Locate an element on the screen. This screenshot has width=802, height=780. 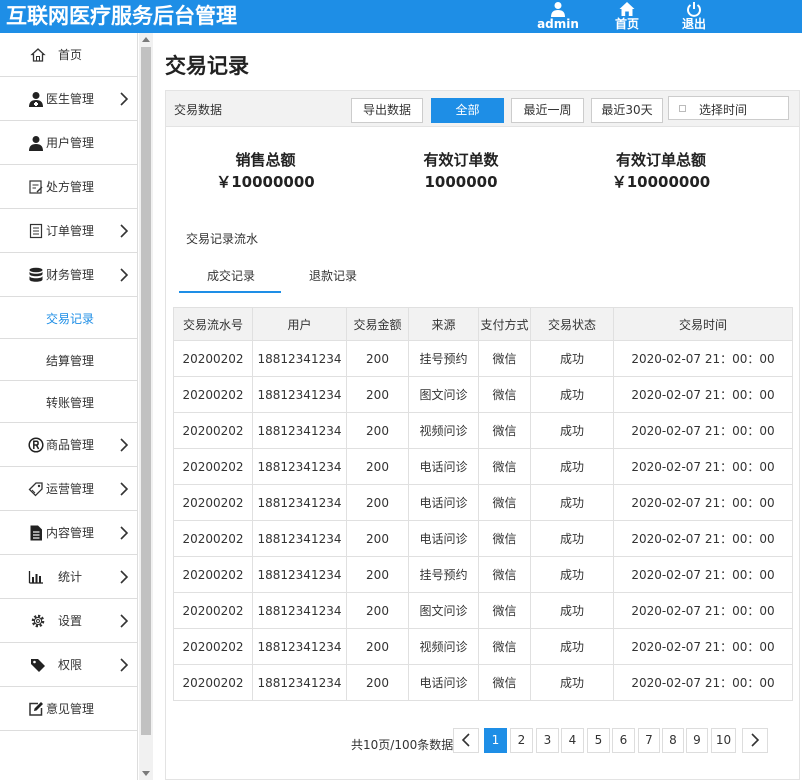
stat-total-sales: 销售总额 ￥10000000 is located at coordinates (265, 171).